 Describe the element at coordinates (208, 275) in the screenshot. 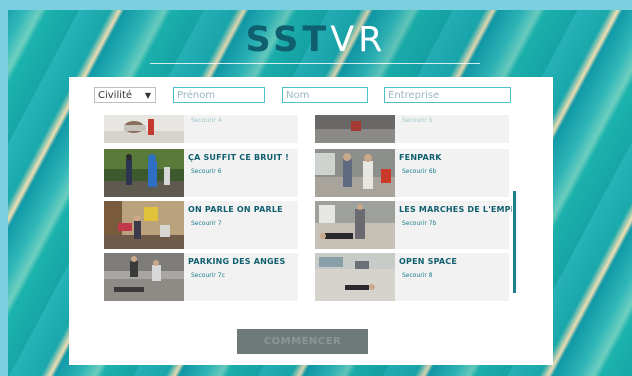

I see `scenario-subtitle: Secourir 7c` at that location.